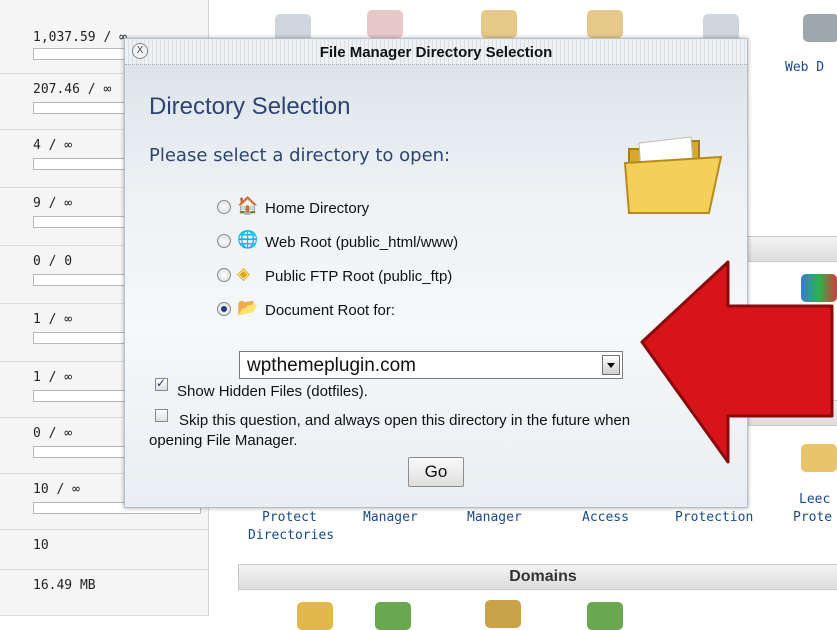 This screenshot has height=630, width=837. Describe the element at coordinates (72, 89) in the screenshot. I see `stat-value: 207.46 / ∞` at that location.